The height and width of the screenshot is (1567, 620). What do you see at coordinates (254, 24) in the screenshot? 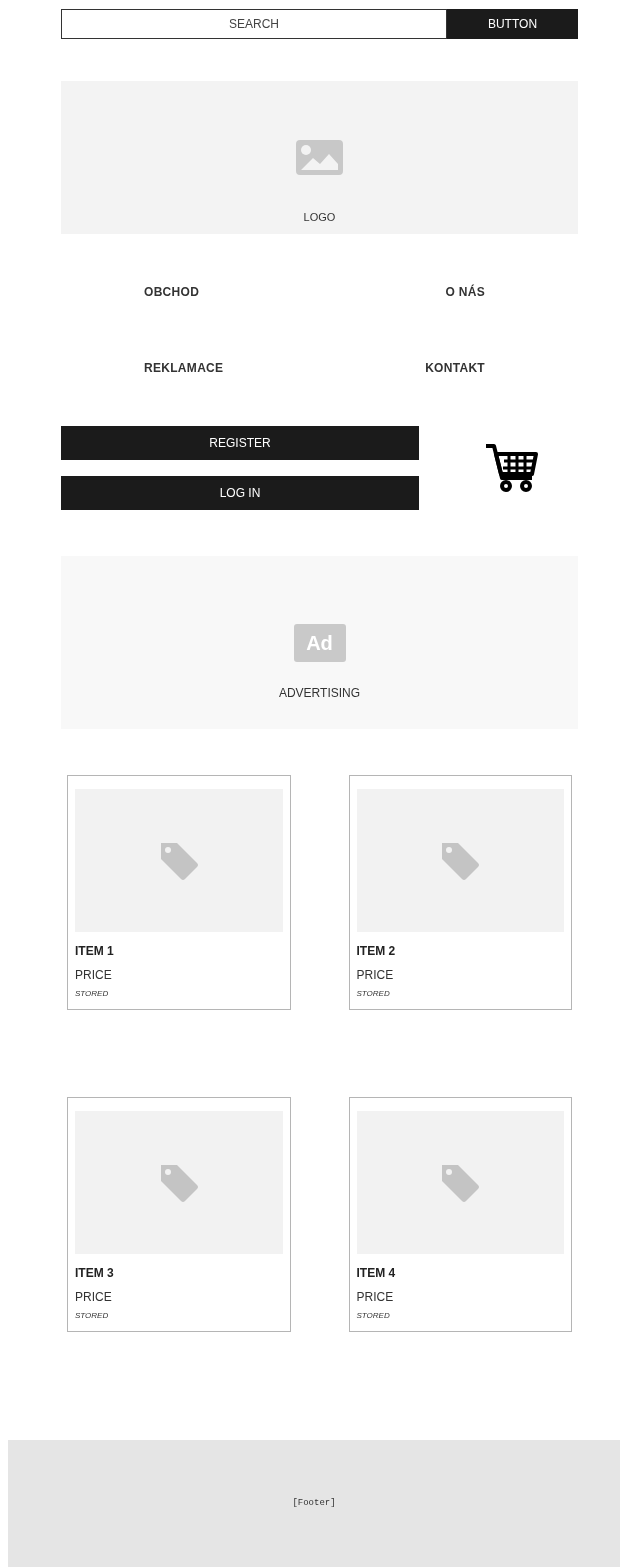
I see `search-field: SEARCH` at bounding box center [254, 24].